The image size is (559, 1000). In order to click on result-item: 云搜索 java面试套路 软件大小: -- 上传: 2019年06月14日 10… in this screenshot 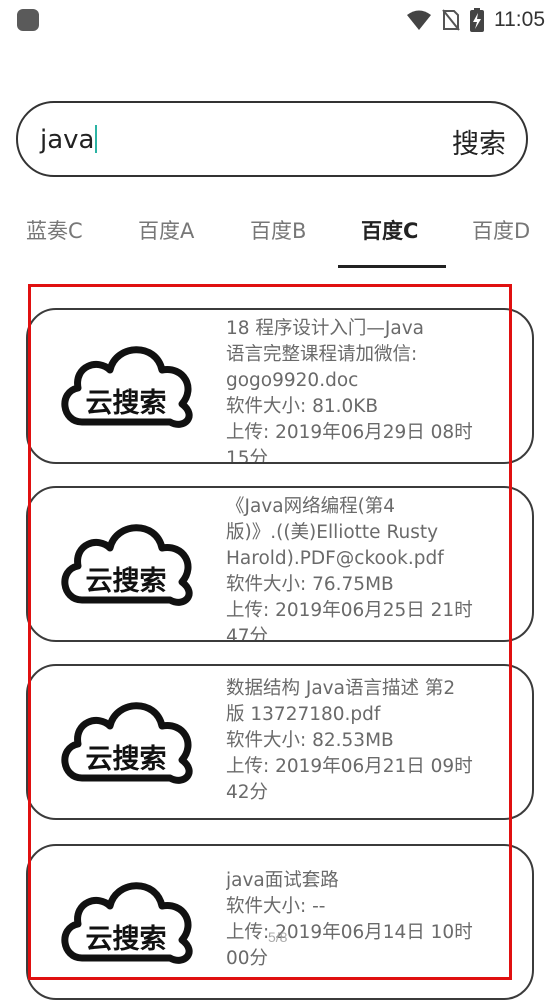, I will do `click(280, 922)`.